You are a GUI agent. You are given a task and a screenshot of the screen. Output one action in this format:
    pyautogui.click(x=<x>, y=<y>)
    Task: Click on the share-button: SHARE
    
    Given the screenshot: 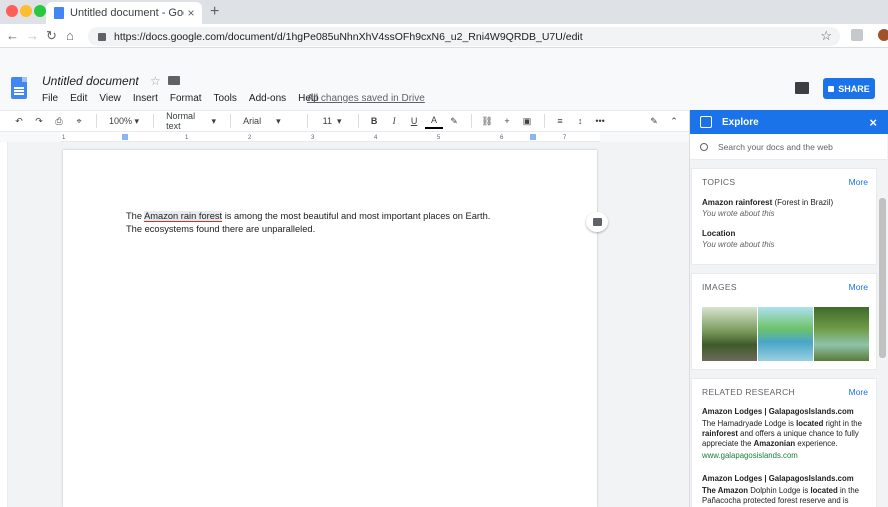 What is the action you would take?
    pyautogui.click(x=849, y=88)
    